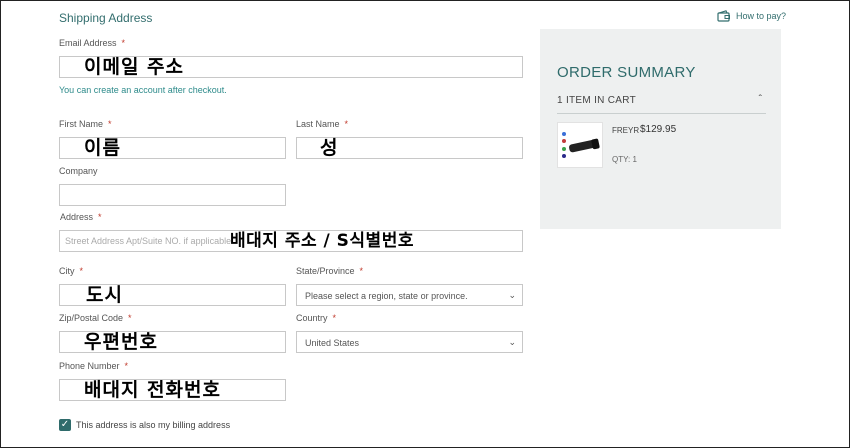  I want to click on how-to-pay-link: How to pay?, so click(751, 16).